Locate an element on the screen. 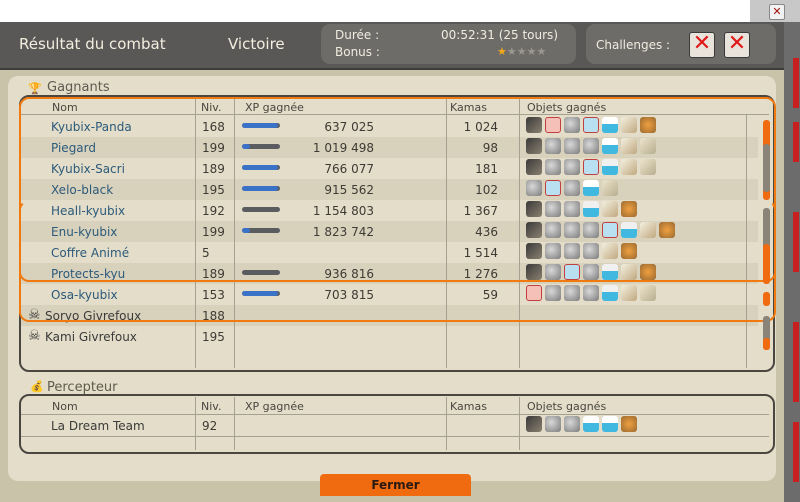 This screenshot has height=502, width=800. percepteur-level: 92 is located at coordinates (210, 426).